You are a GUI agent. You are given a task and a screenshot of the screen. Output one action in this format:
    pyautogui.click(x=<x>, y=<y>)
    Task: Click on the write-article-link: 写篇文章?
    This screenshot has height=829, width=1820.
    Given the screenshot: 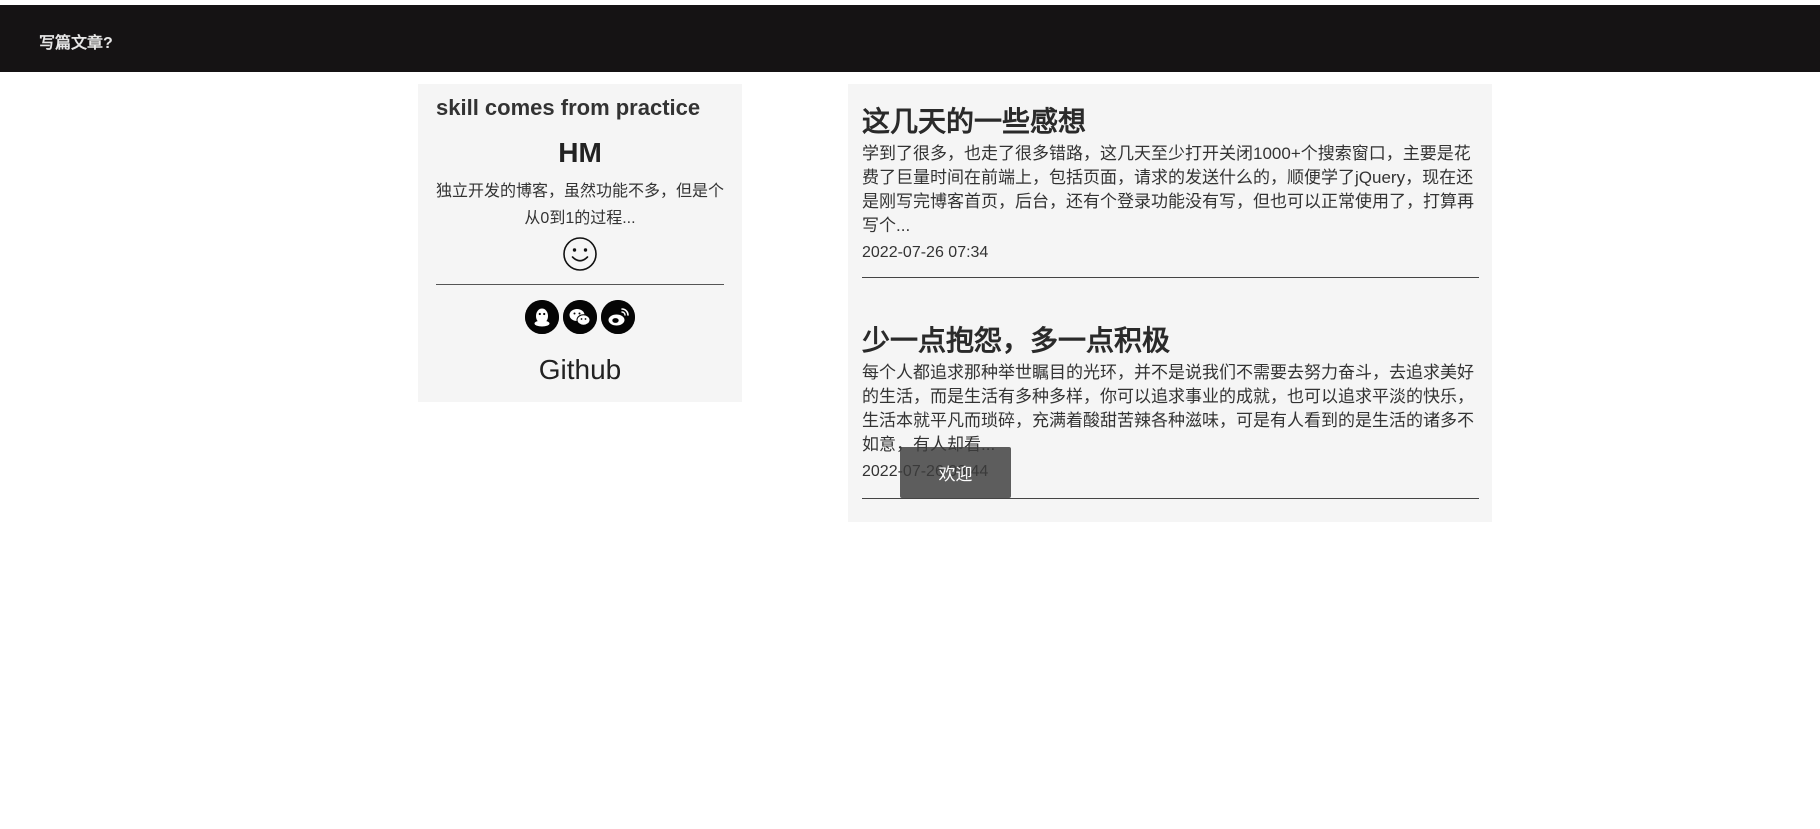 What is the action you would take?
    pyautogui.click(x=76, y=41)
    